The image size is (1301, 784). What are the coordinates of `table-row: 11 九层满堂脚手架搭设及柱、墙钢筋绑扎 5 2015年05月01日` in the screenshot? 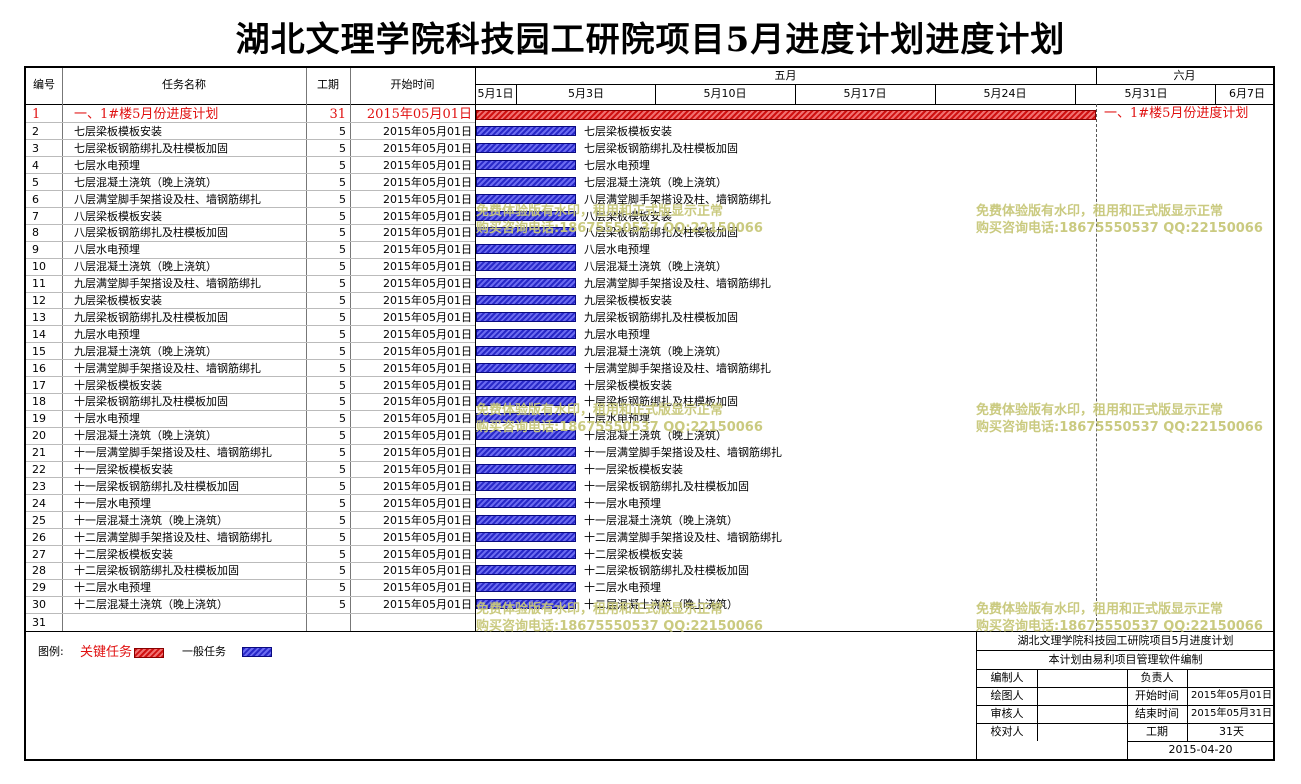 It's located at (250, 283).